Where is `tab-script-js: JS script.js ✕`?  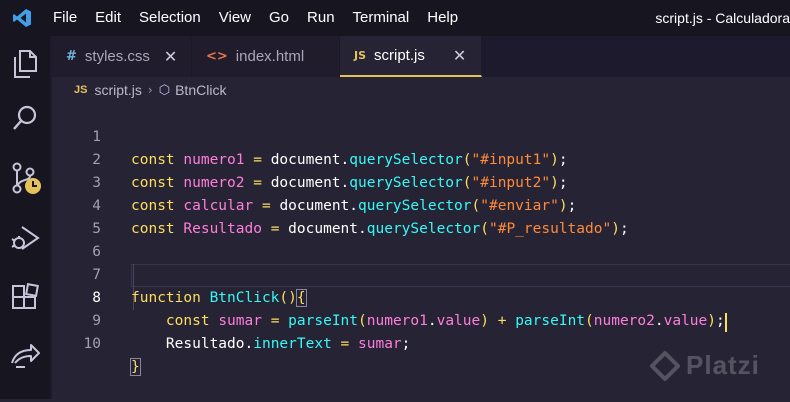 tab-script-js: JS script.js ✕ is located at coordinates (411, 56).